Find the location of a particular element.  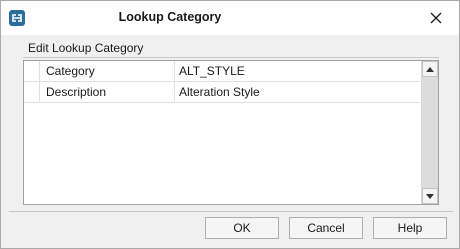

vertical-scrollbar is located at coordinates (429, 132).